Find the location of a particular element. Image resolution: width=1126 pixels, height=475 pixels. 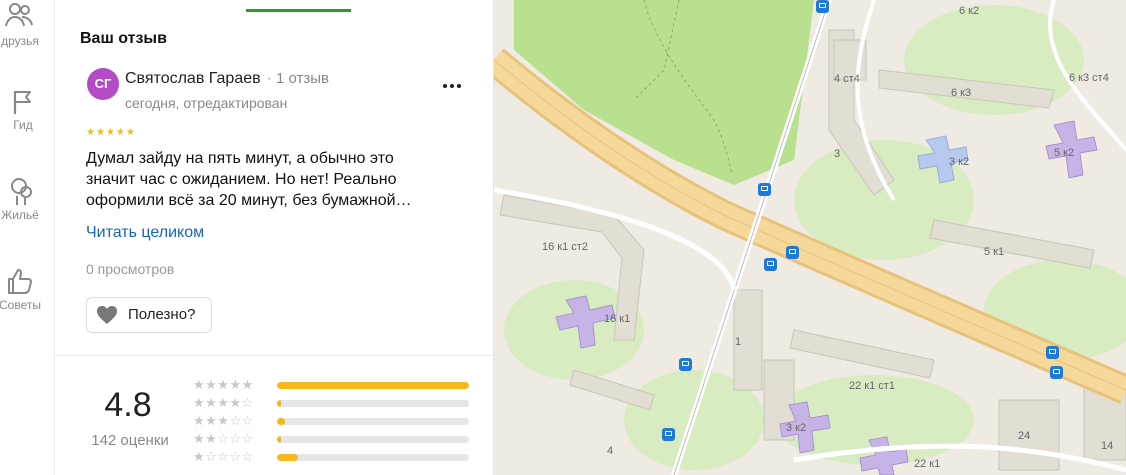

read-more-link: Читать целиком is located at coordinates (145, 233).